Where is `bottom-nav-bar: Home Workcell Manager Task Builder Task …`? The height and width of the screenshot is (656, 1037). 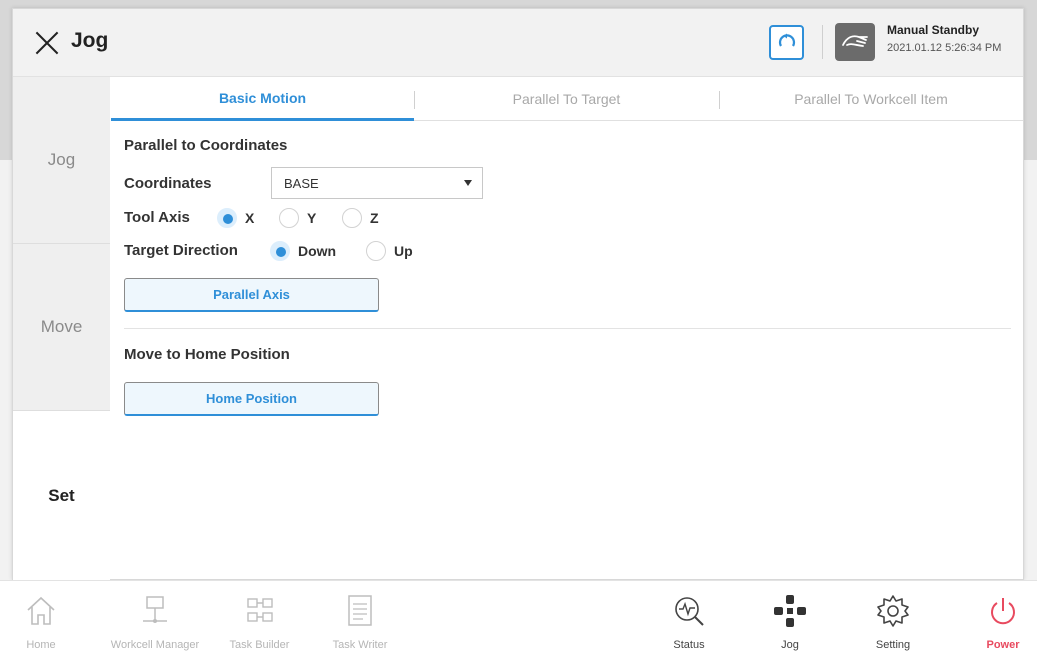 bottom-nav-bar: Home Workcell Manager Task Builder Task … is located at coordinates (518, 618).